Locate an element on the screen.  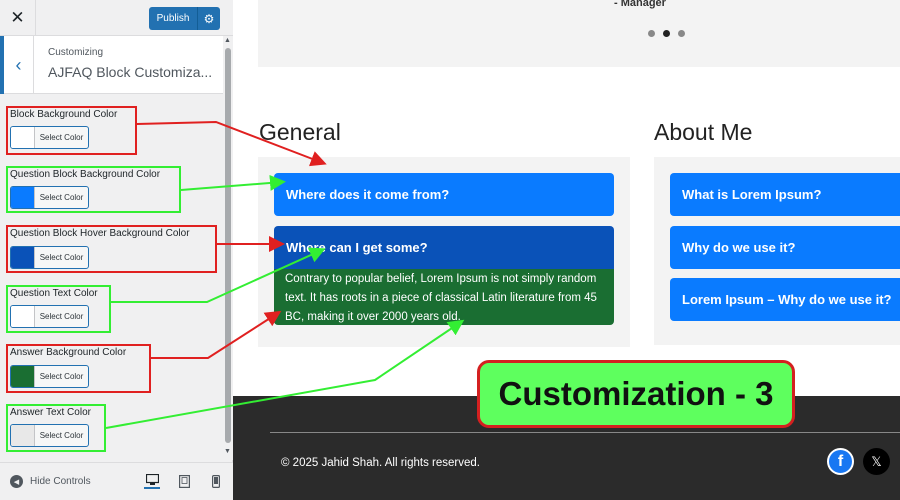
scroll-up-icon: ▲ is located at coordinates (227, 40).